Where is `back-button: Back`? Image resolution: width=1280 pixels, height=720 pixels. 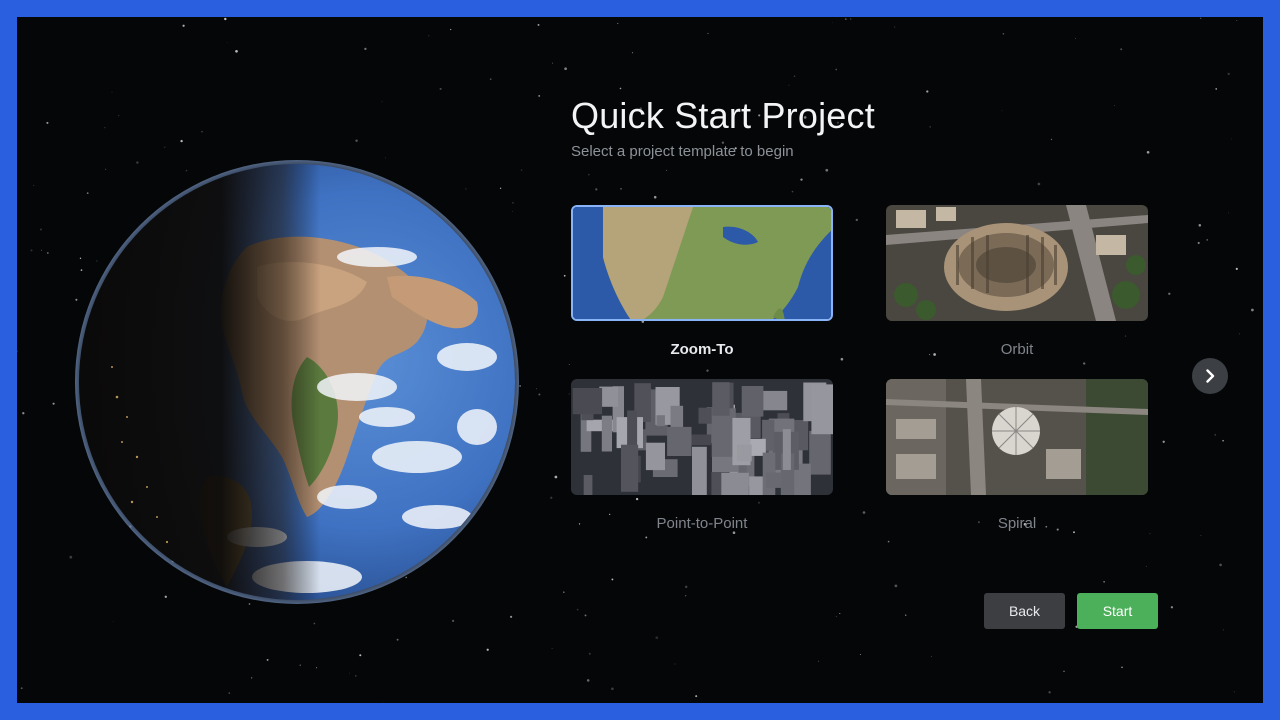 back-button: Back is located at coordinates (1024, 611).